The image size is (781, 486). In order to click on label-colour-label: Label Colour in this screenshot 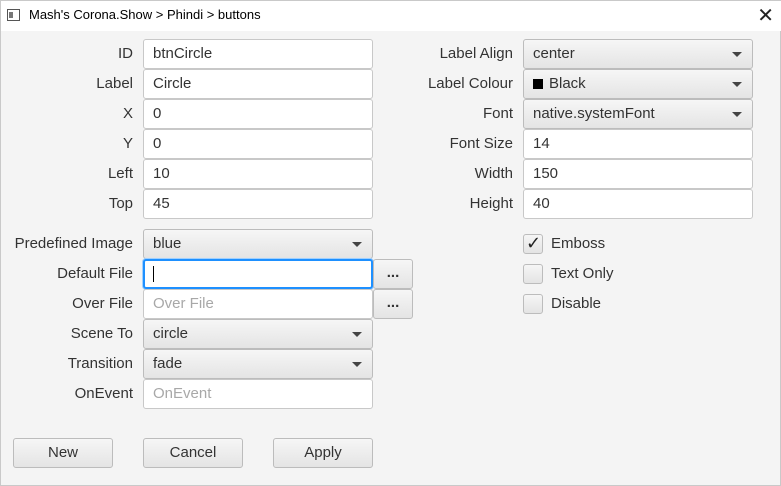, I will do `click(470, 83)`.